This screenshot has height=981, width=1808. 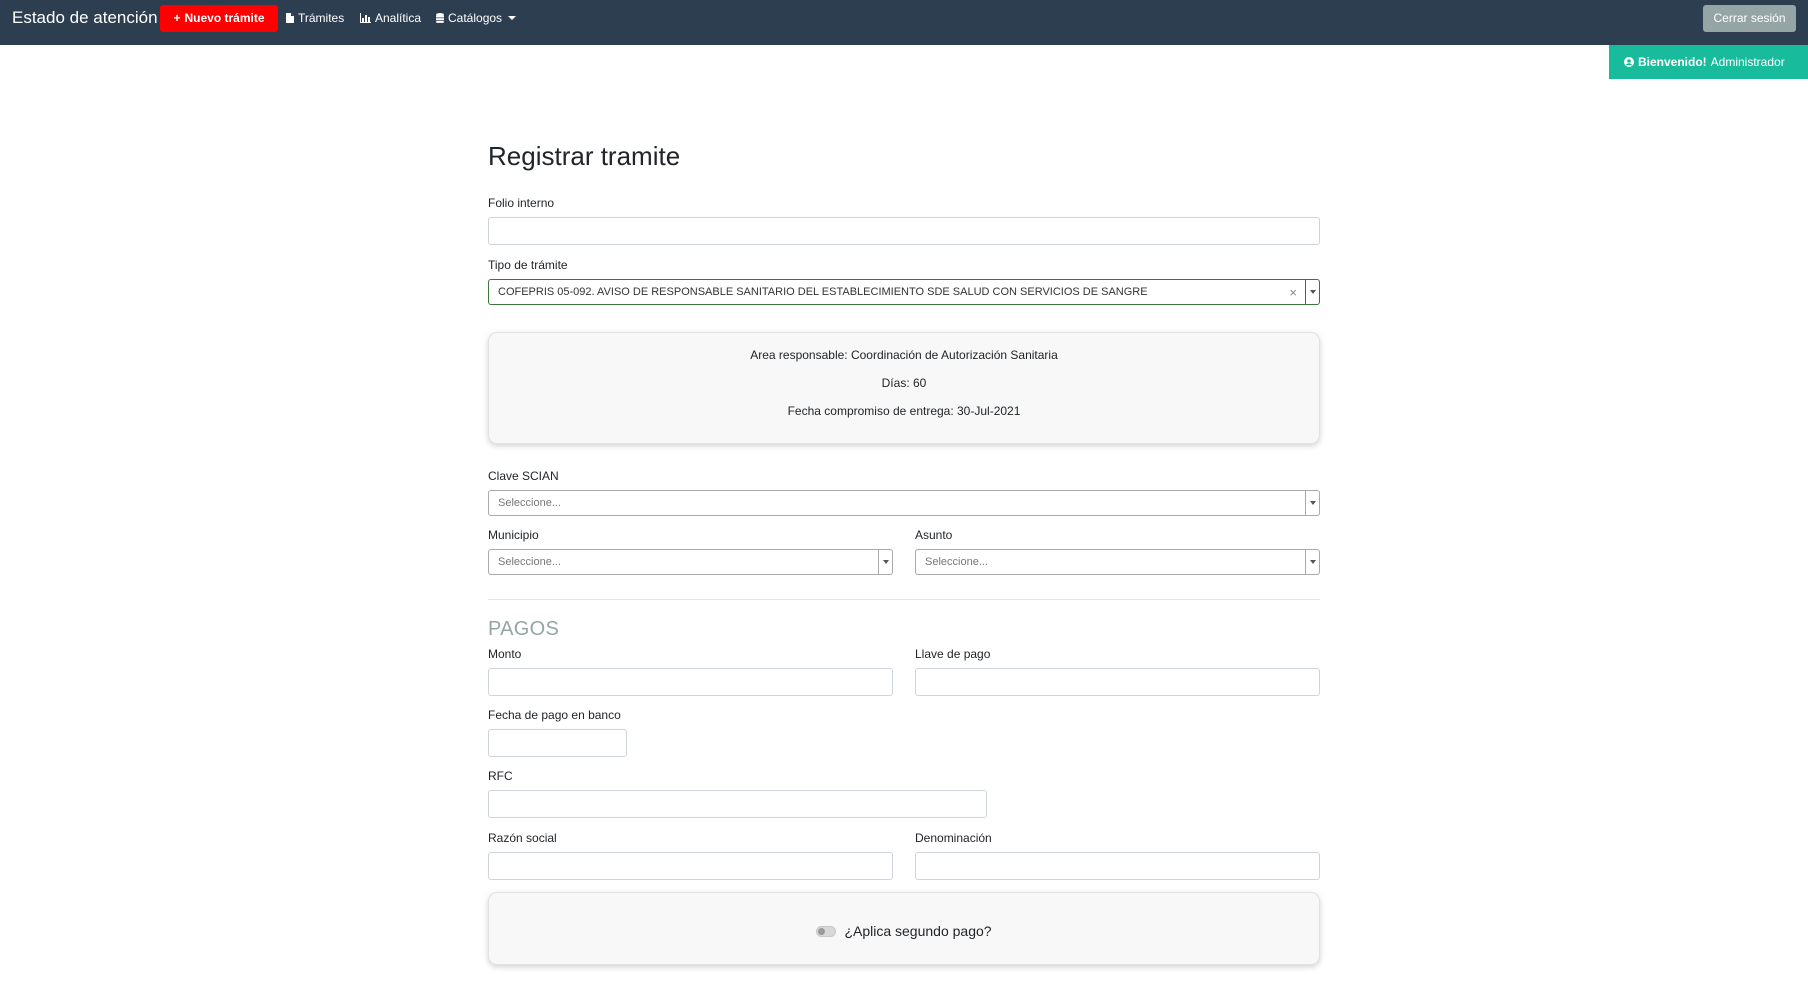 What do you see at coordinates (953, 838) in the screenshot?
I see `denominacion-label: Denominación` at bounding box center [953, 838].